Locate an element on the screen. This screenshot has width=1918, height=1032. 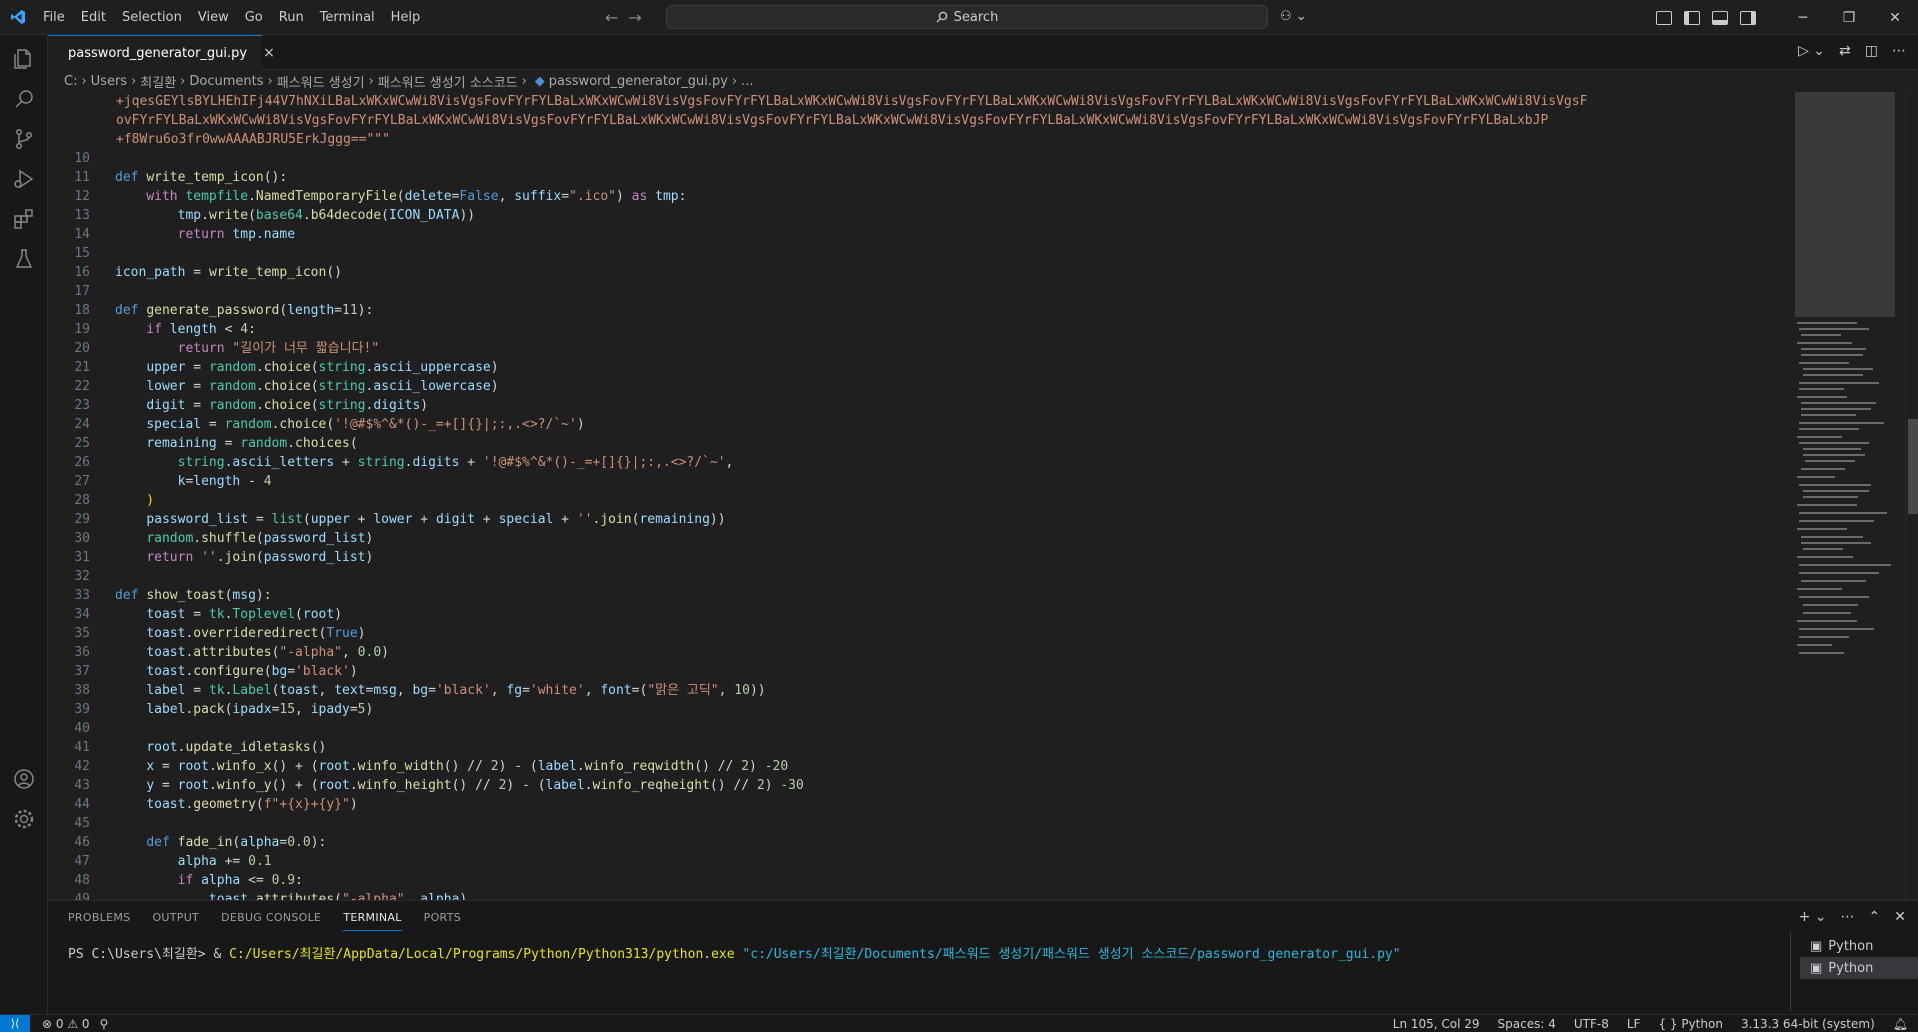
title-right-controls: ─ ❐ ✕ is located at coordinates (1787, 17).